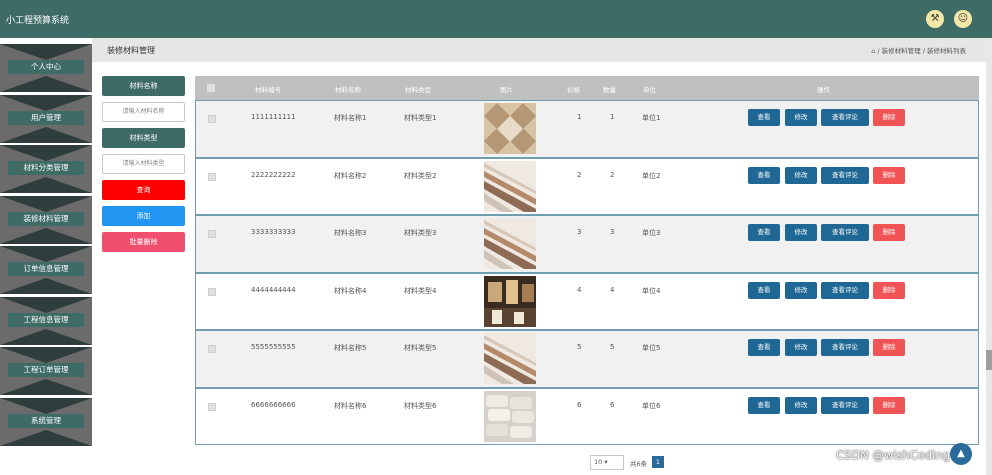 Image resolution: width=992 pixels, height=475 pixels. I want to click on col-unit: 单位, so click(649, 89).